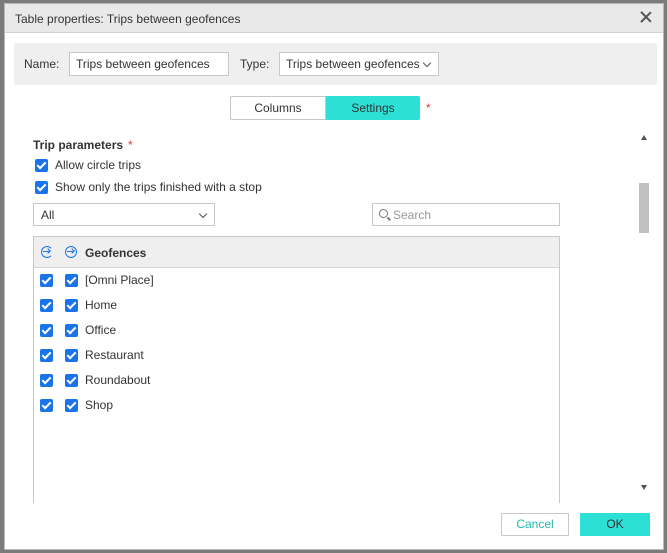 The height and width of the screenshot is (553, 667). What do you see at coordinates (296, 405) in the screenshot?
I see `table-row: Shop` at bounding box center [296, 405].